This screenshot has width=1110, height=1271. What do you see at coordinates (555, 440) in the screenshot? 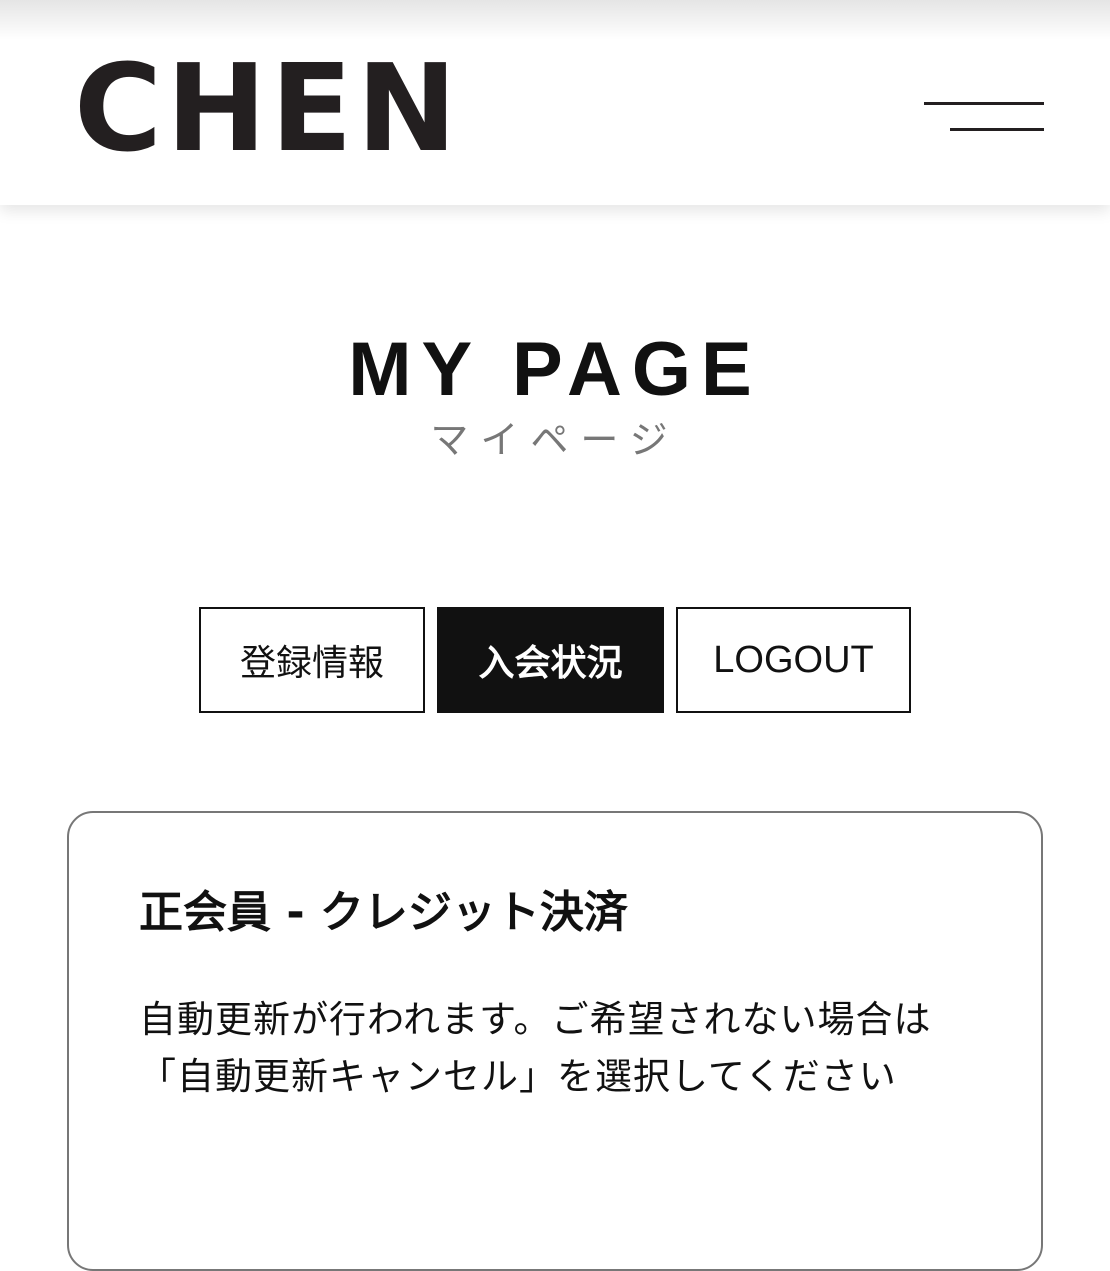
I see `page-subtitle: マイページ` at bounding box center [555, 440].